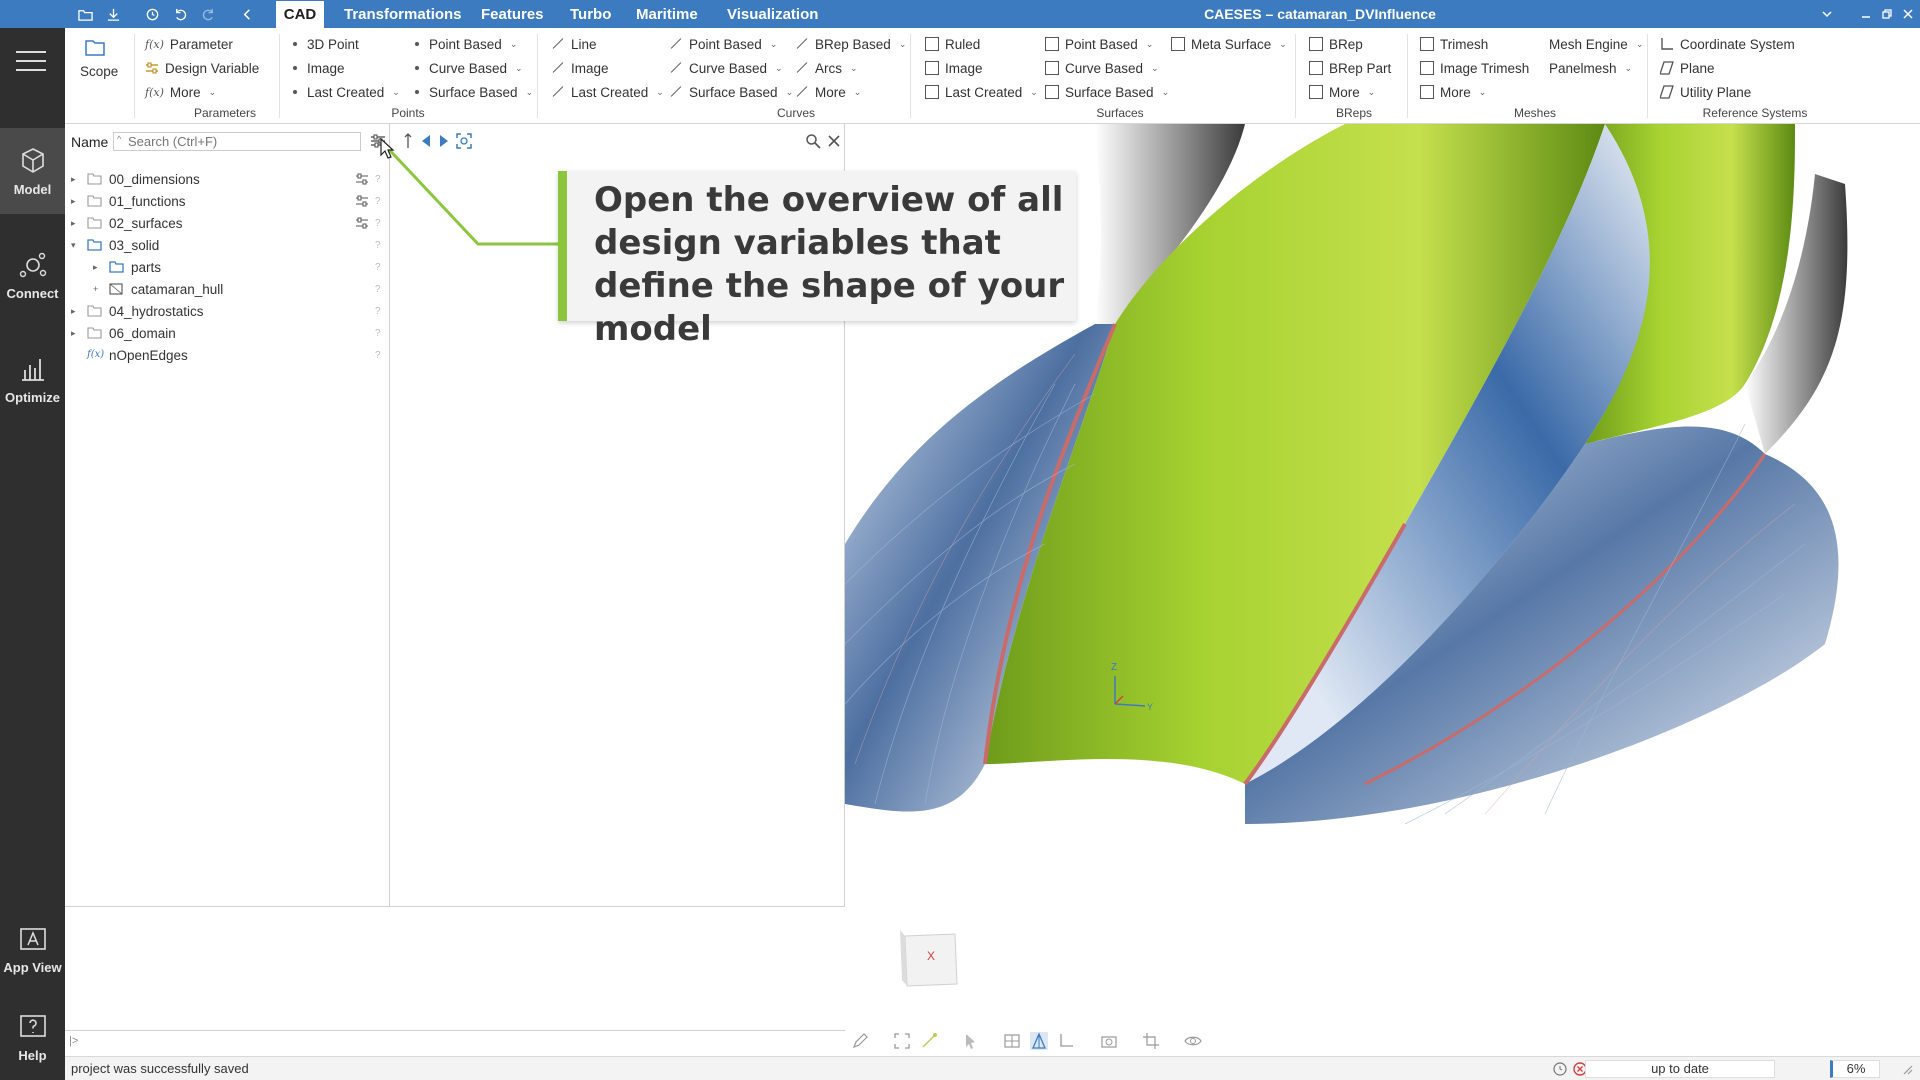  Describe the element at coordinates (723, 44) in the screenshot. I see `curve-point-based-button: Point Based ⌄` at that location.